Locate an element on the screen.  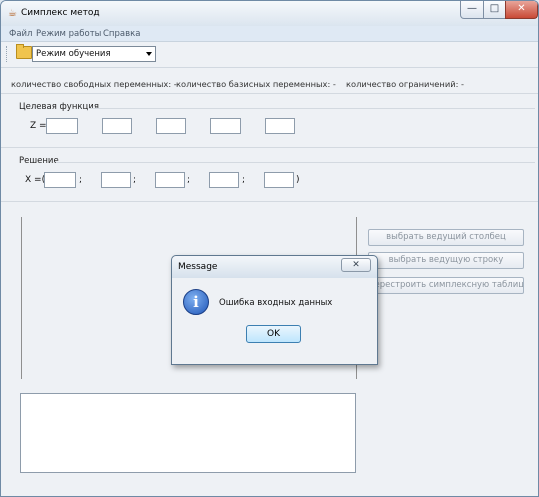
solution-closing-paren: ) is located at coordinates (298, 180).